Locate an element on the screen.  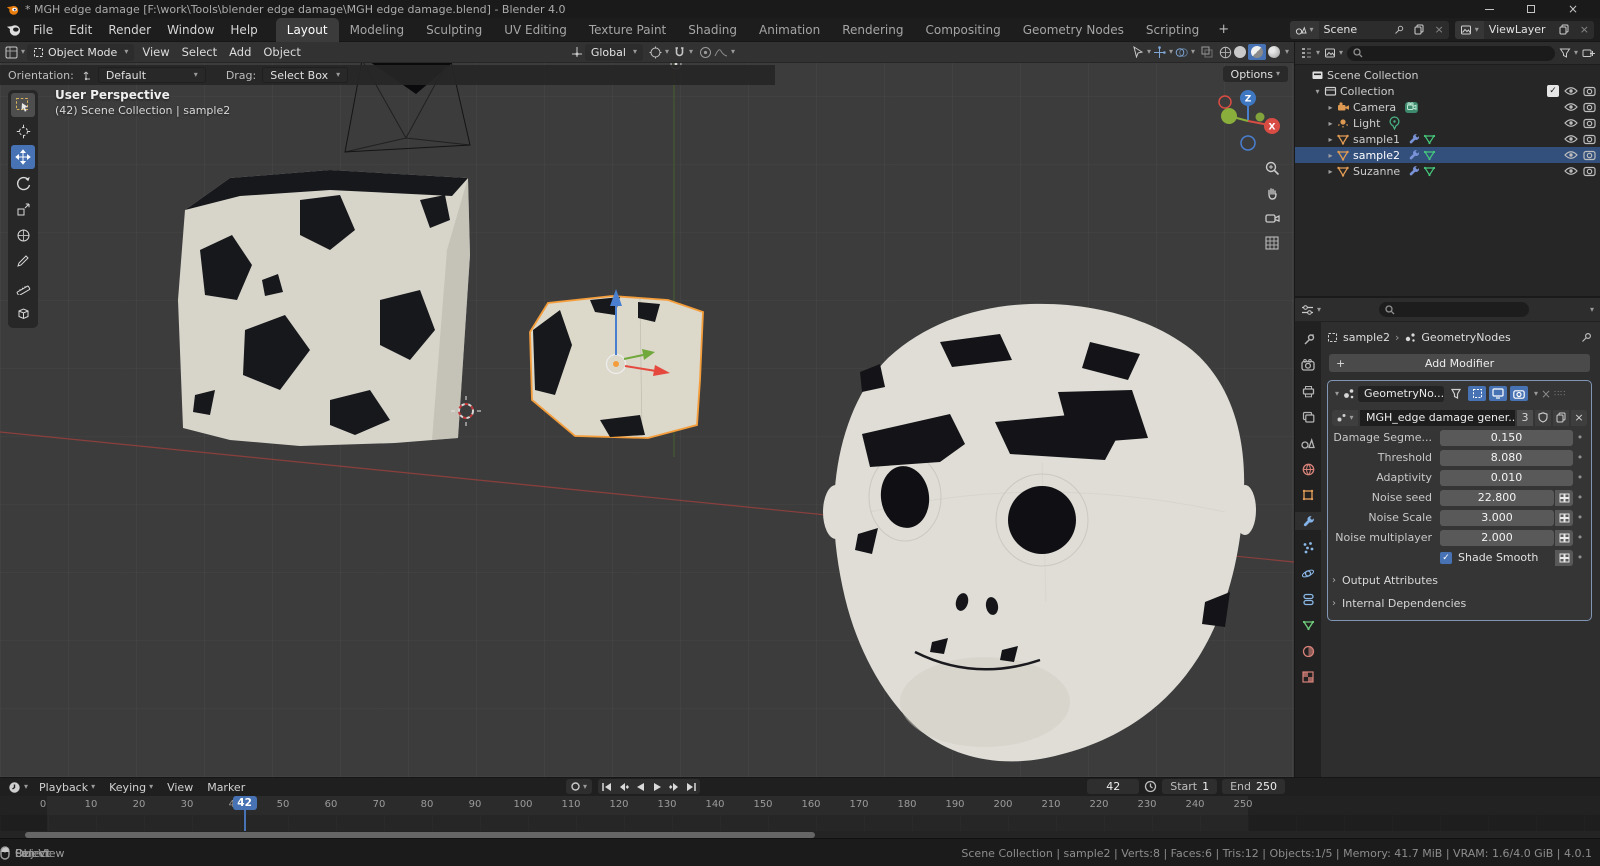
shading-material-icon is located at coordinates (1256, 52).